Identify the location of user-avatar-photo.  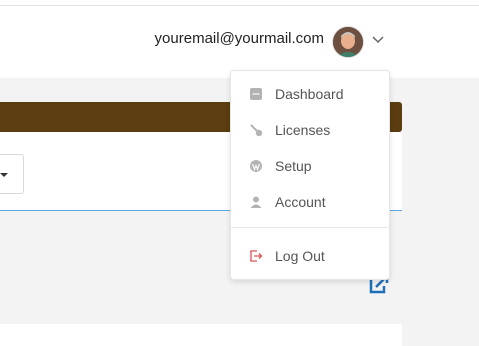
(348, 42).